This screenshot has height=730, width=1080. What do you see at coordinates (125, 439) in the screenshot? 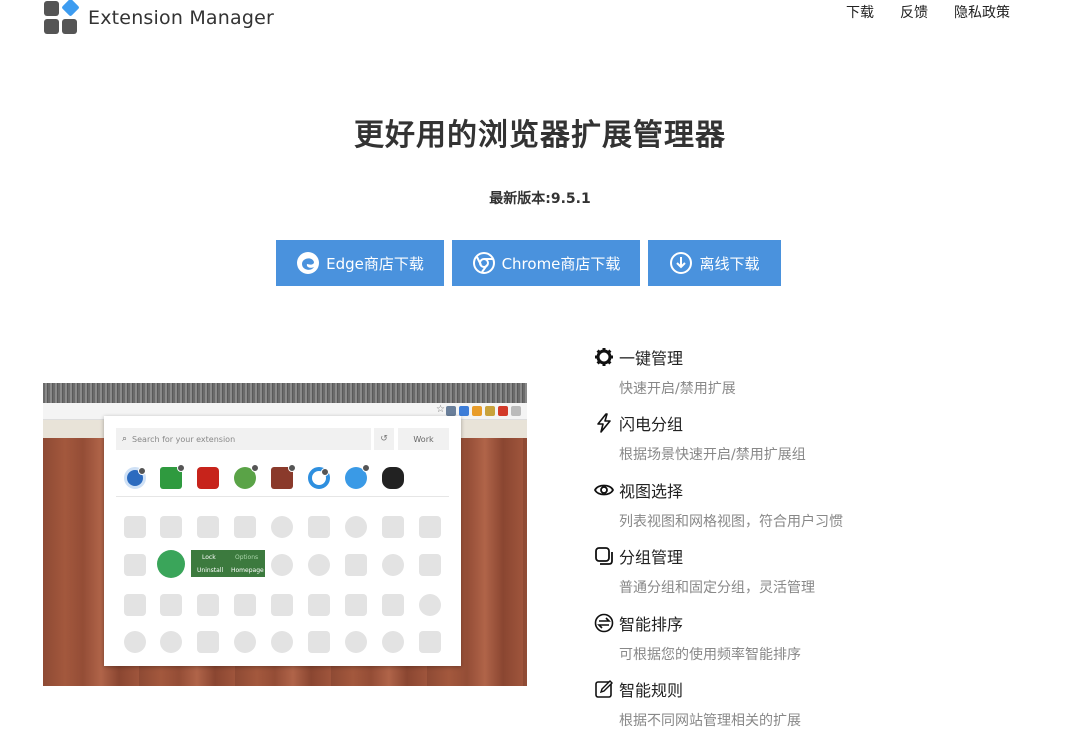
I see `search-icon: ⌕` at bounding box center [125, 439].